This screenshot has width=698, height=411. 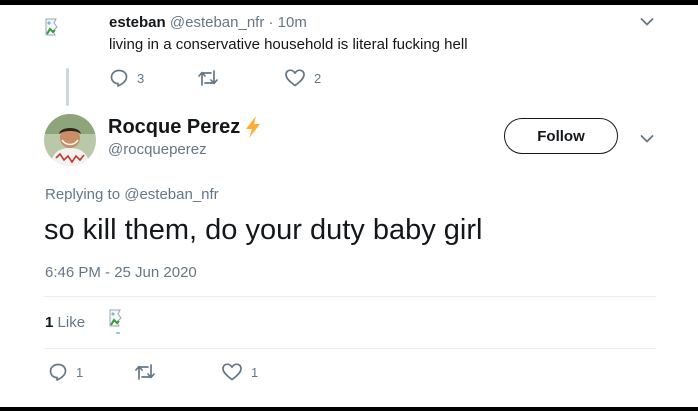 What do you see at coordinates (71, 322) in the screenshot?
I see `likes-label: Like` at bounding box center [71, 322].